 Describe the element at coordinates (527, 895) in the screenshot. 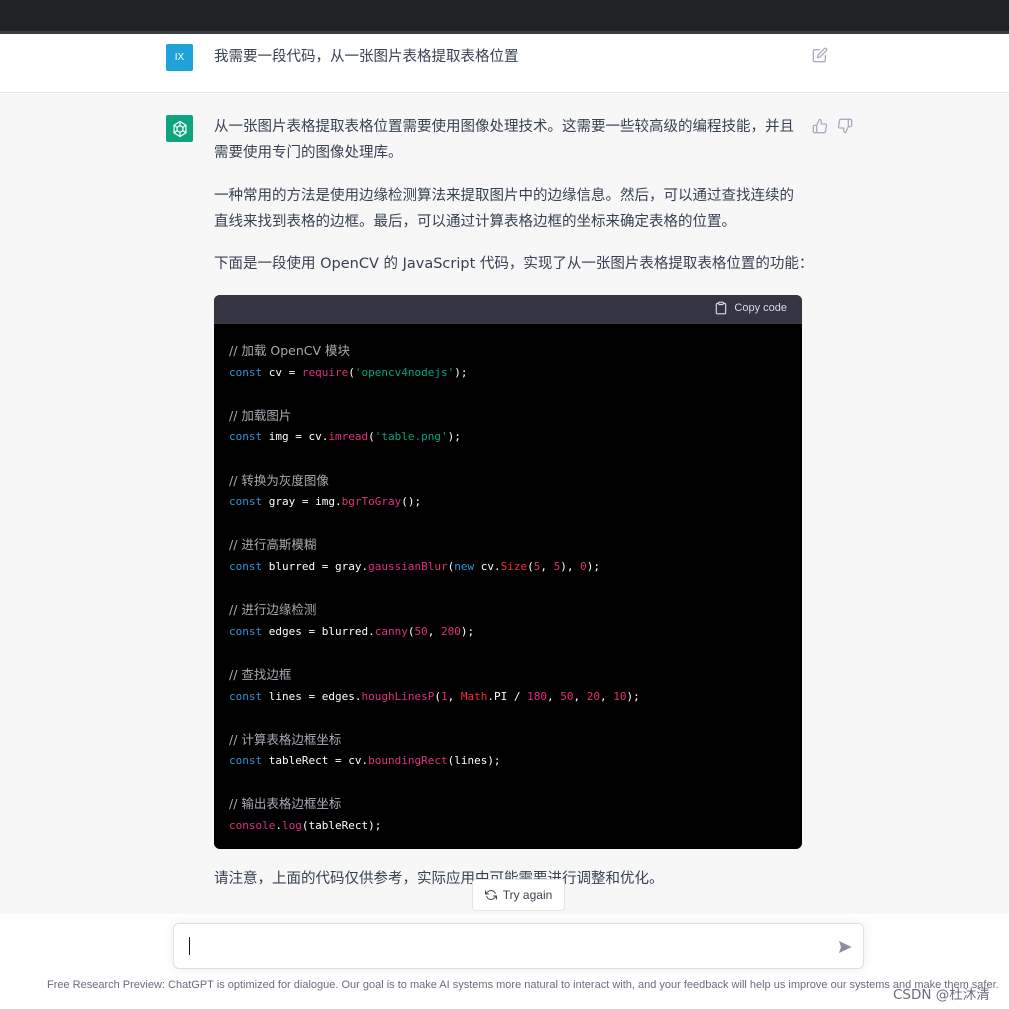

I see `try-again-label: Try again` at that location.